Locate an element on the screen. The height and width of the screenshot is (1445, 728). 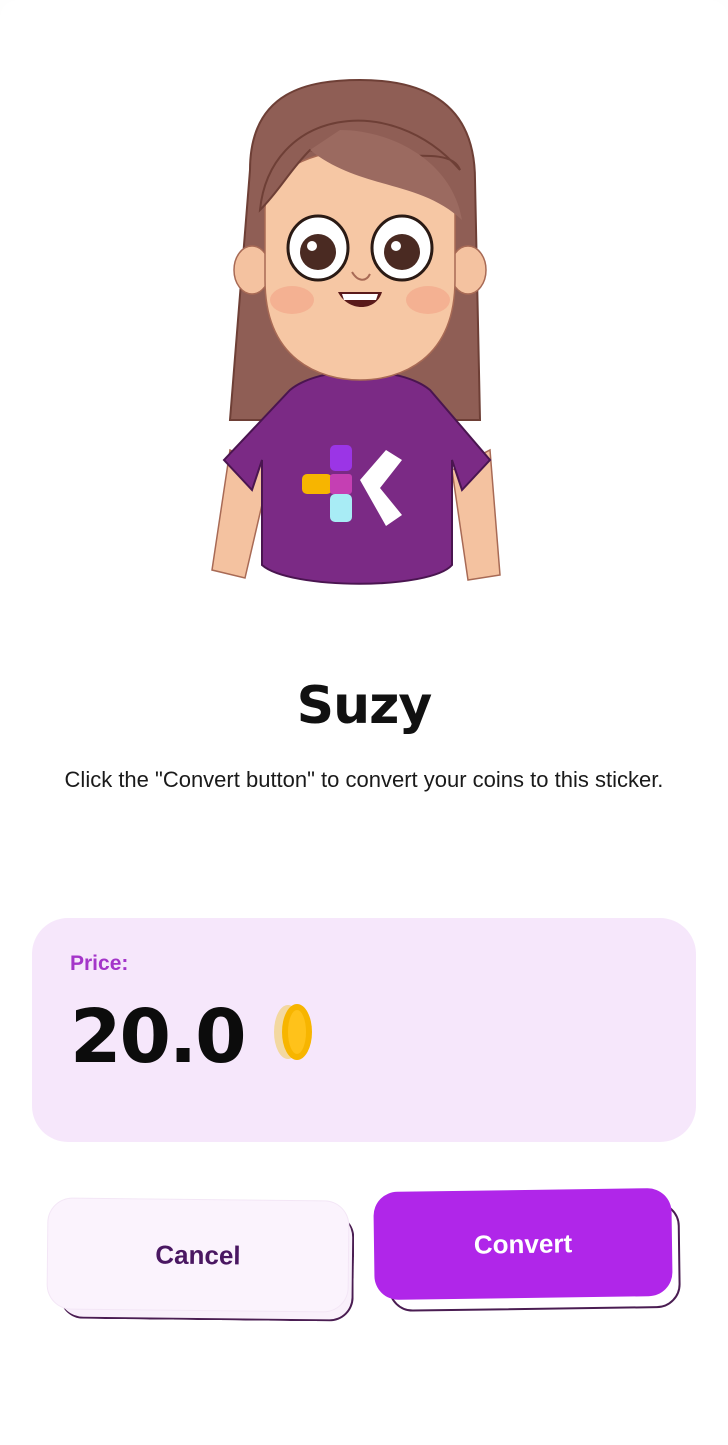
price-card: Price: 20.0 is located at coordinates (364, 1030).